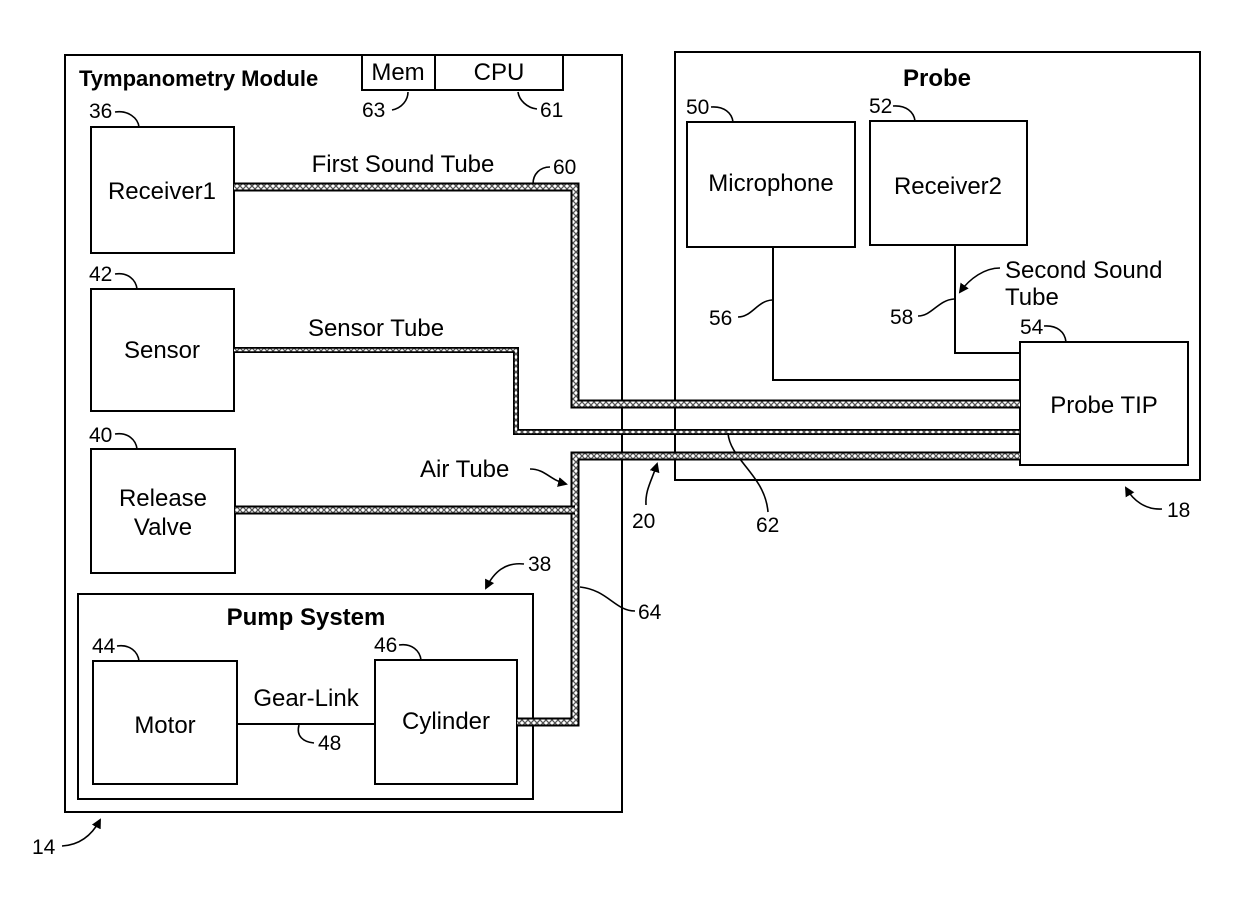  I want to click on cylinder-label: Cylinder, so click(446, 721).